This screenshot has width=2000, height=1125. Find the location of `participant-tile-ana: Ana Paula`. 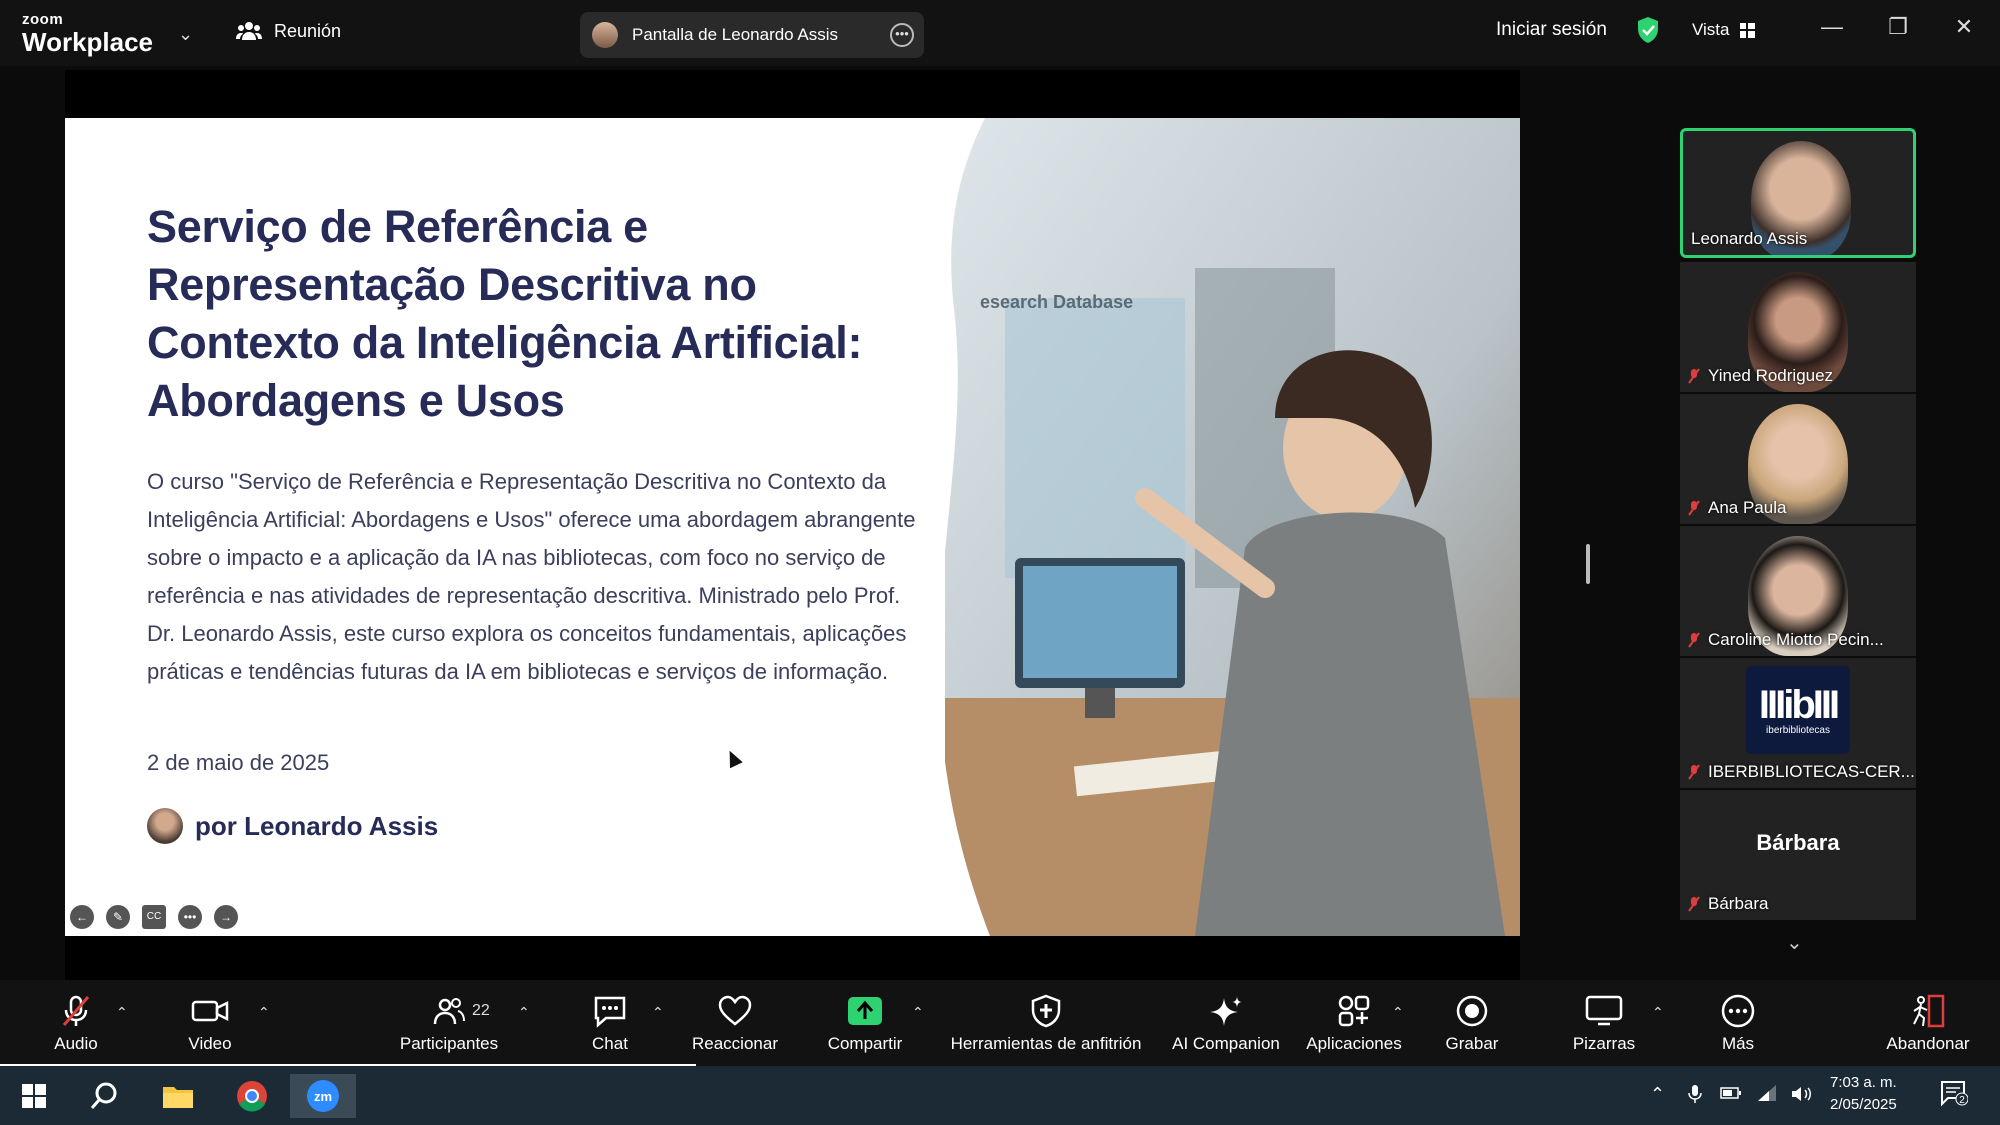

participant-tile-ana: Ana Paula is located at coordinates (1798, 459).